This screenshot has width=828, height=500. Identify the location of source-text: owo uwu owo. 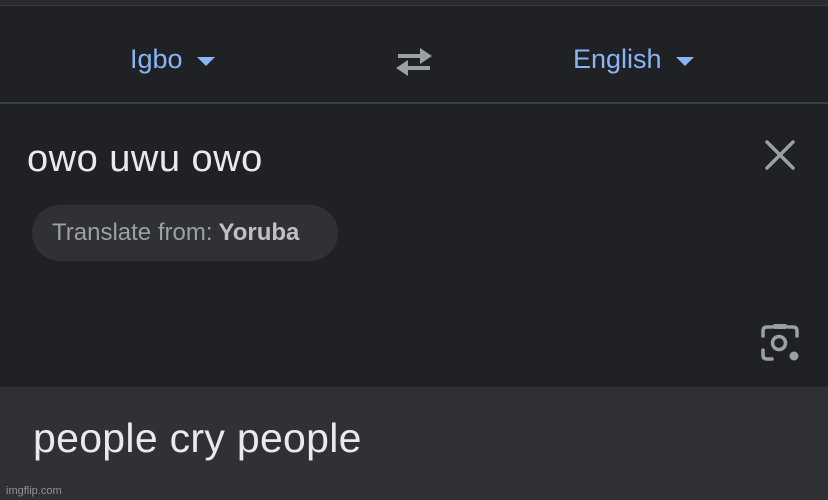
(145, 159).